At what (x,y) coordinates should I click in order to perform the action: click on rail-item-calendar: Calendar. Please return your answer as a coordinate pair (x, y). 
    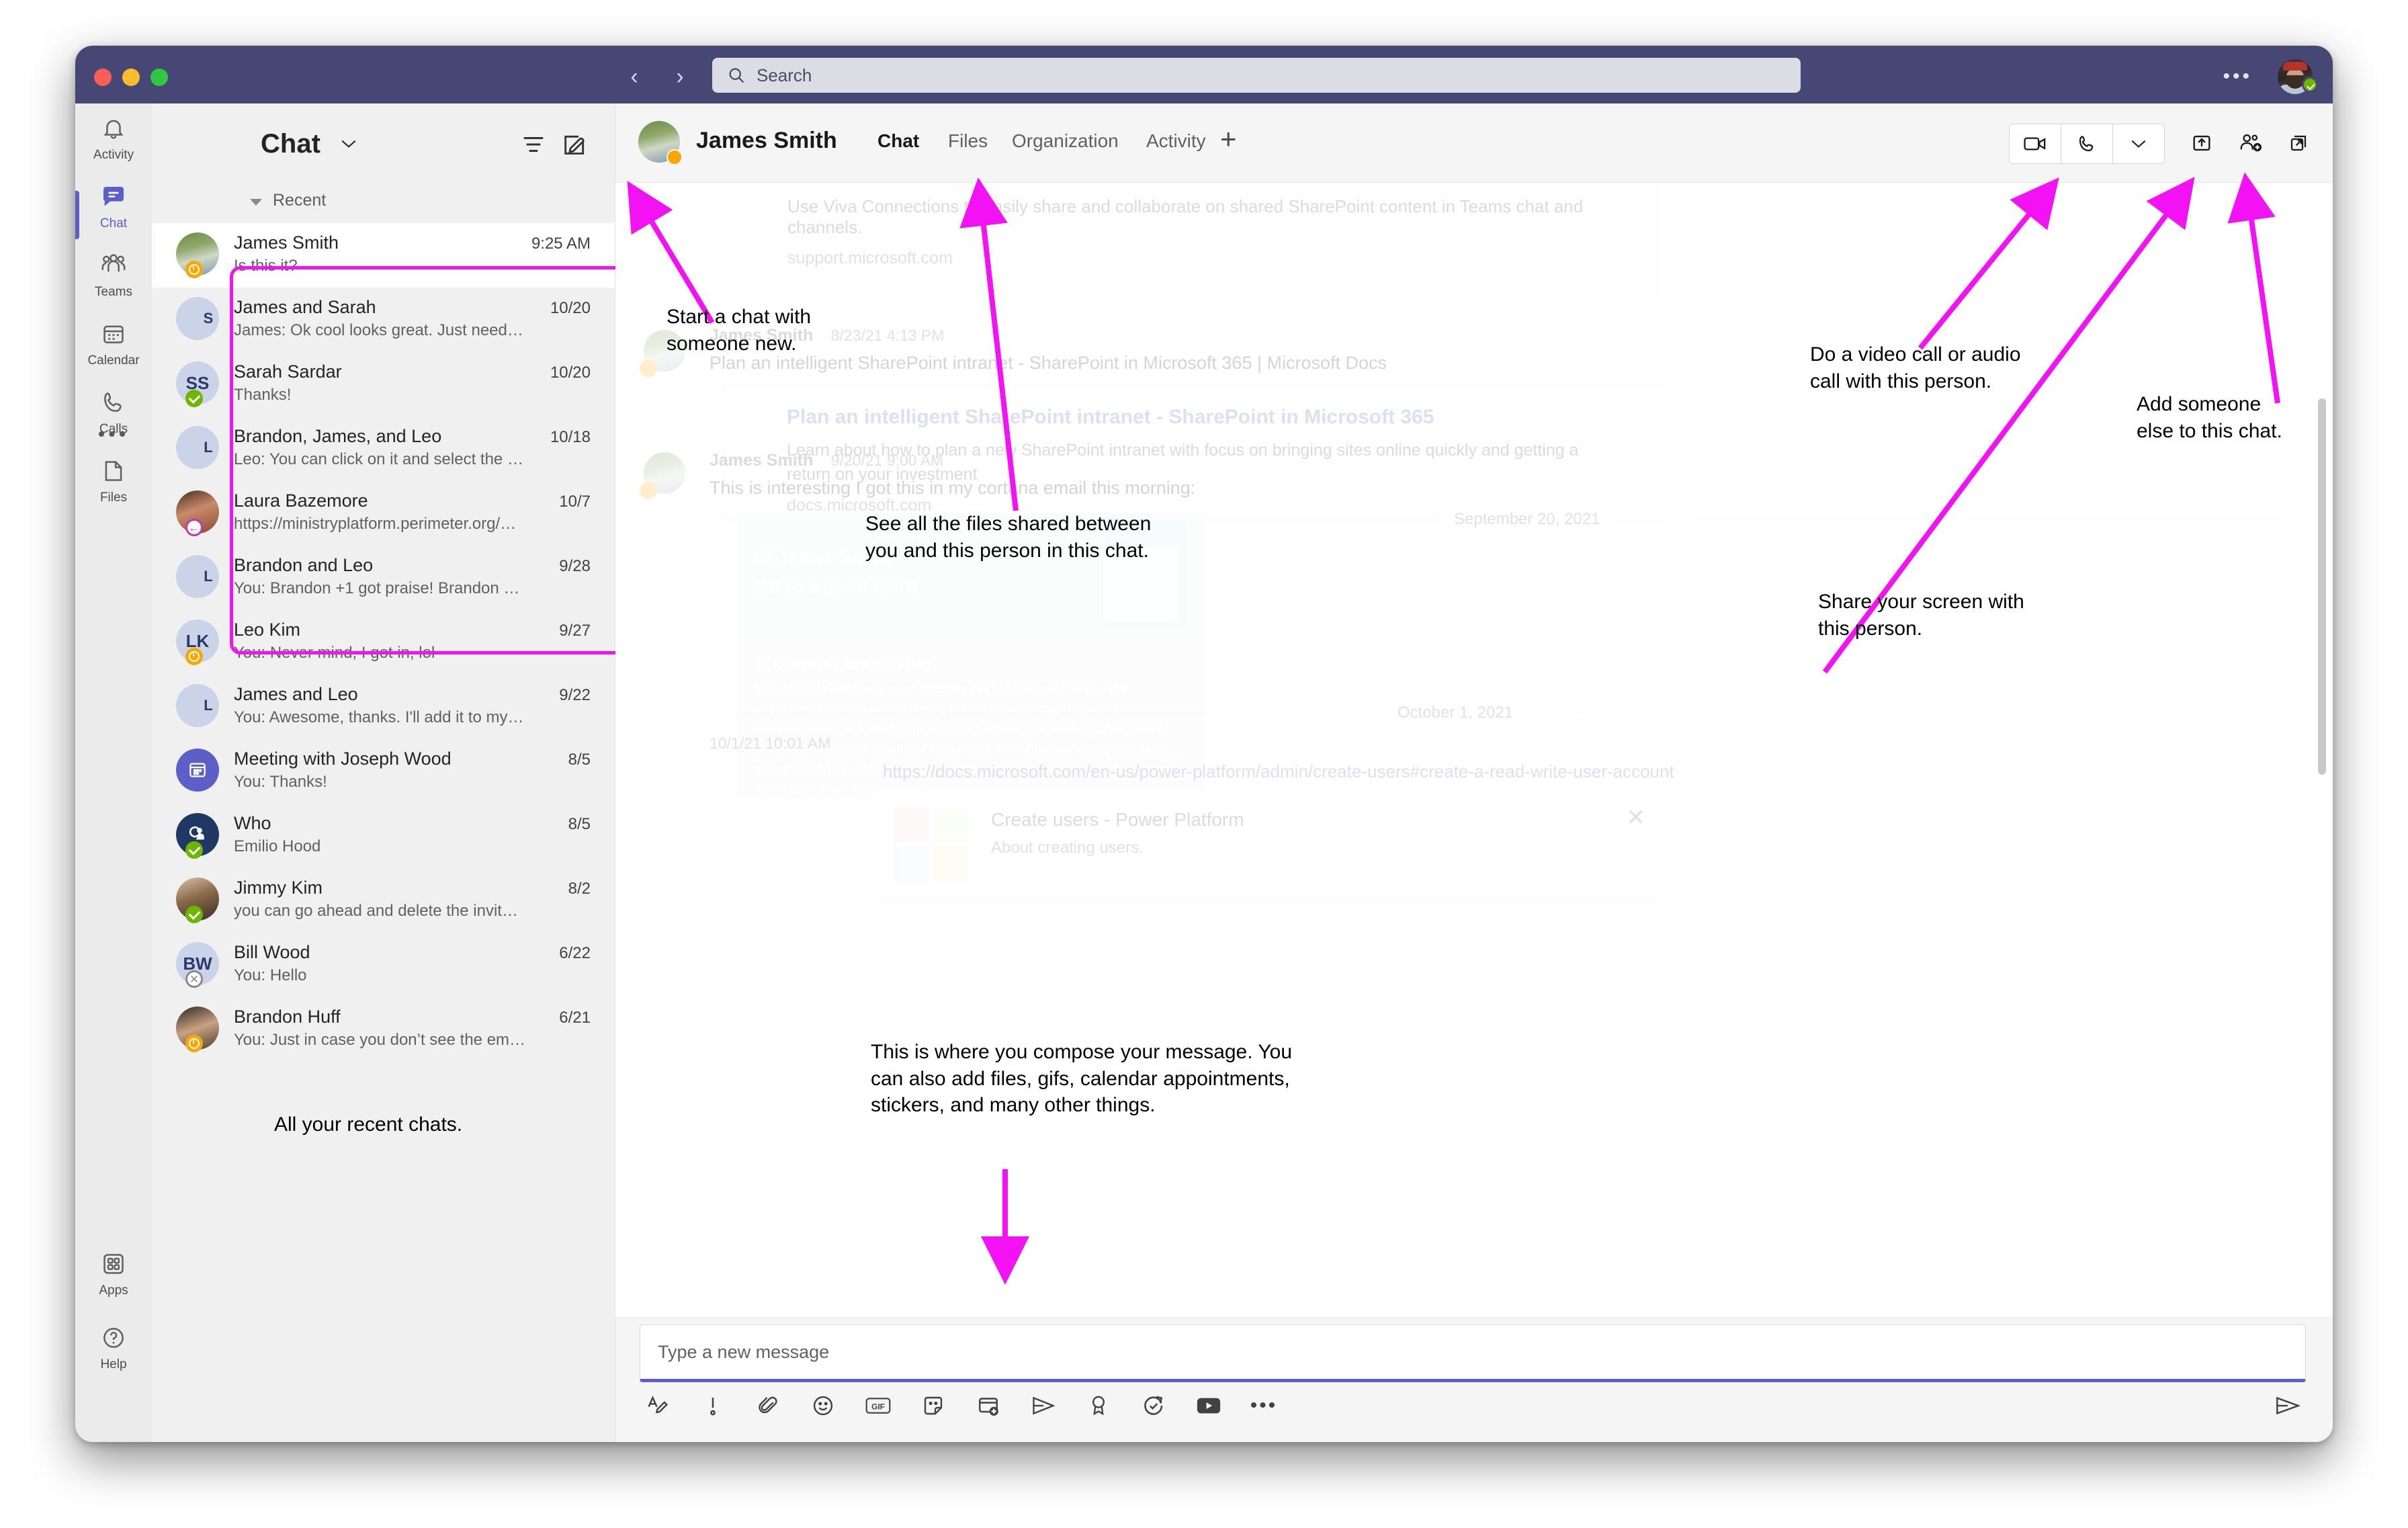
    Looking at the image, I should click on (113, 352).